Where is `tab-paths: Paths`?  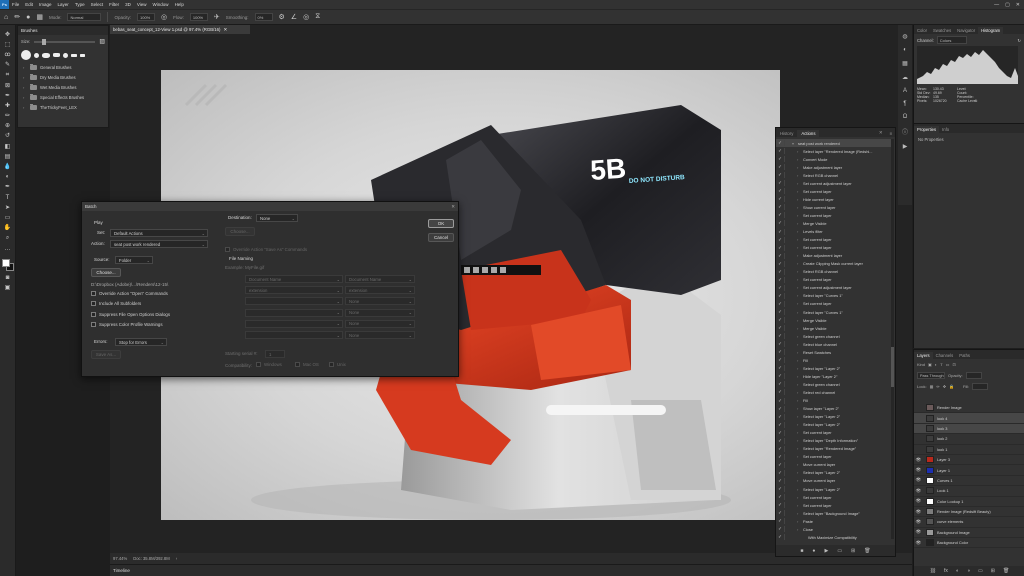 tab-paths: Paths is located at coordinates (964, 355).